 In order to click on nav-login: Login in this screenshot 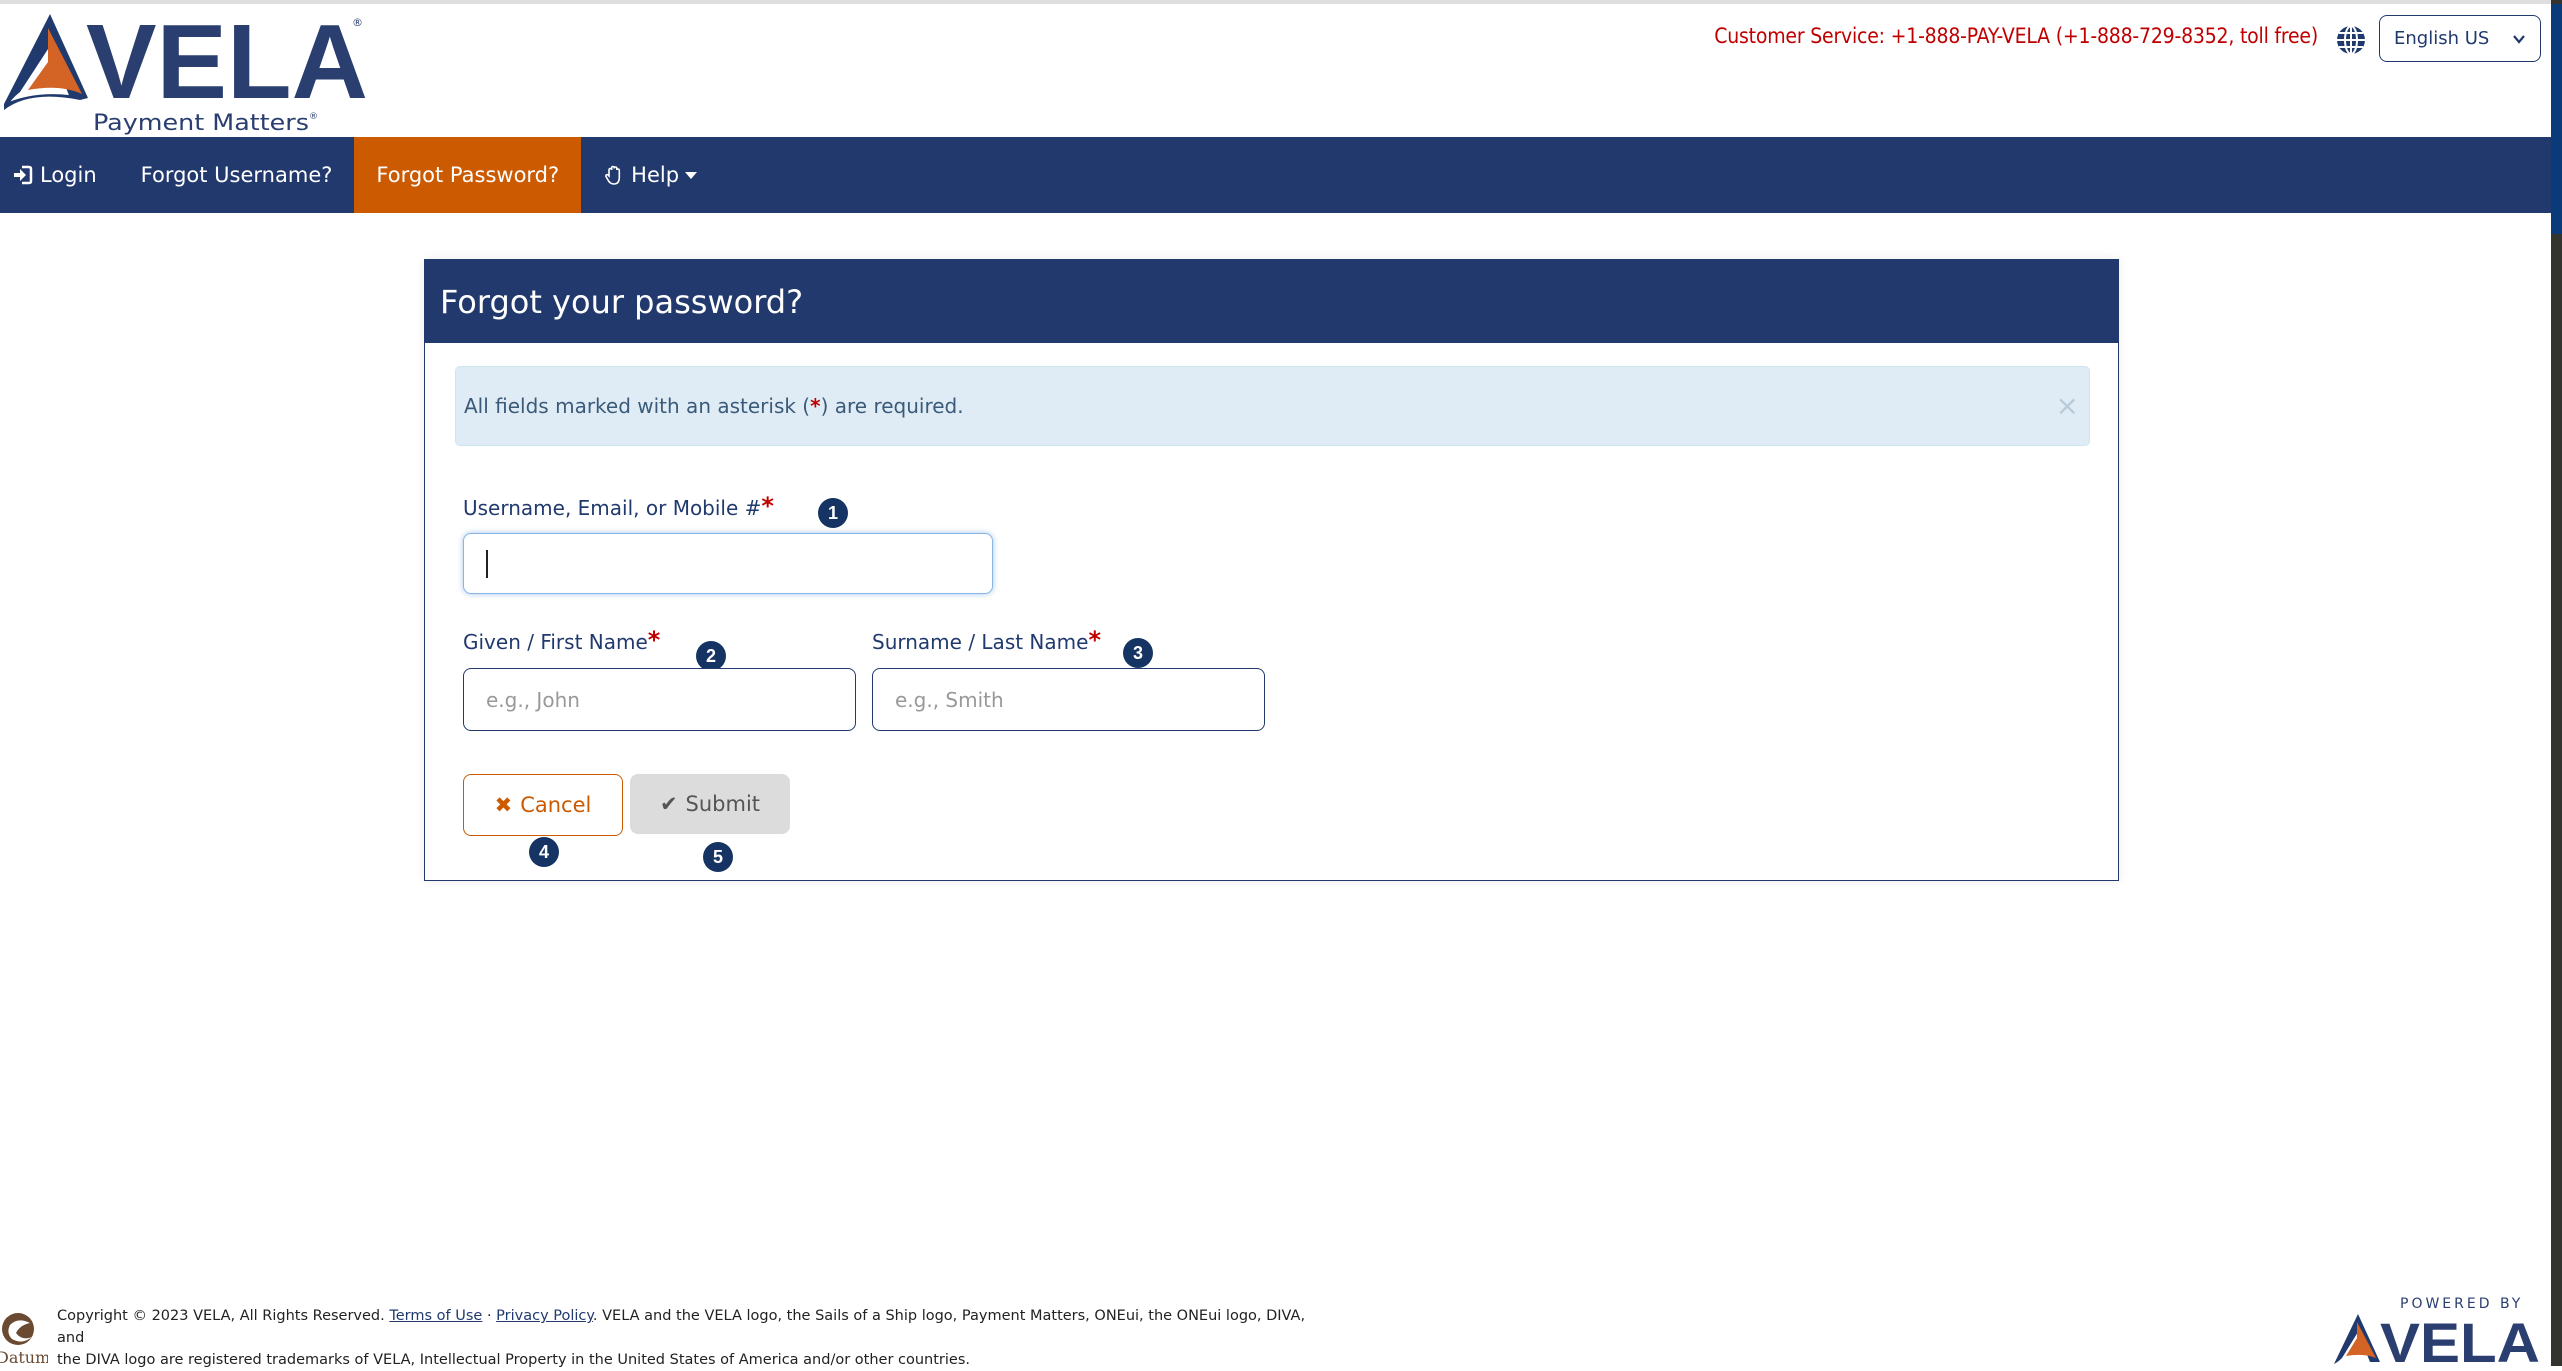, I will do `click(59, 175)`.